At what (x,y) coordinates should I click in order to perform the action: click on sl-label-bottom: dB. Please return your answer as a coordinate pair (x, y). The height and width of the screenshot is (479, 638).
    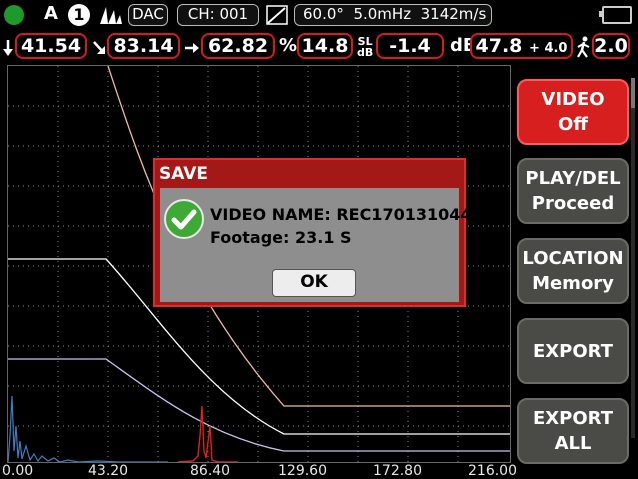
    Looking at the image, I should click on (365, 52).